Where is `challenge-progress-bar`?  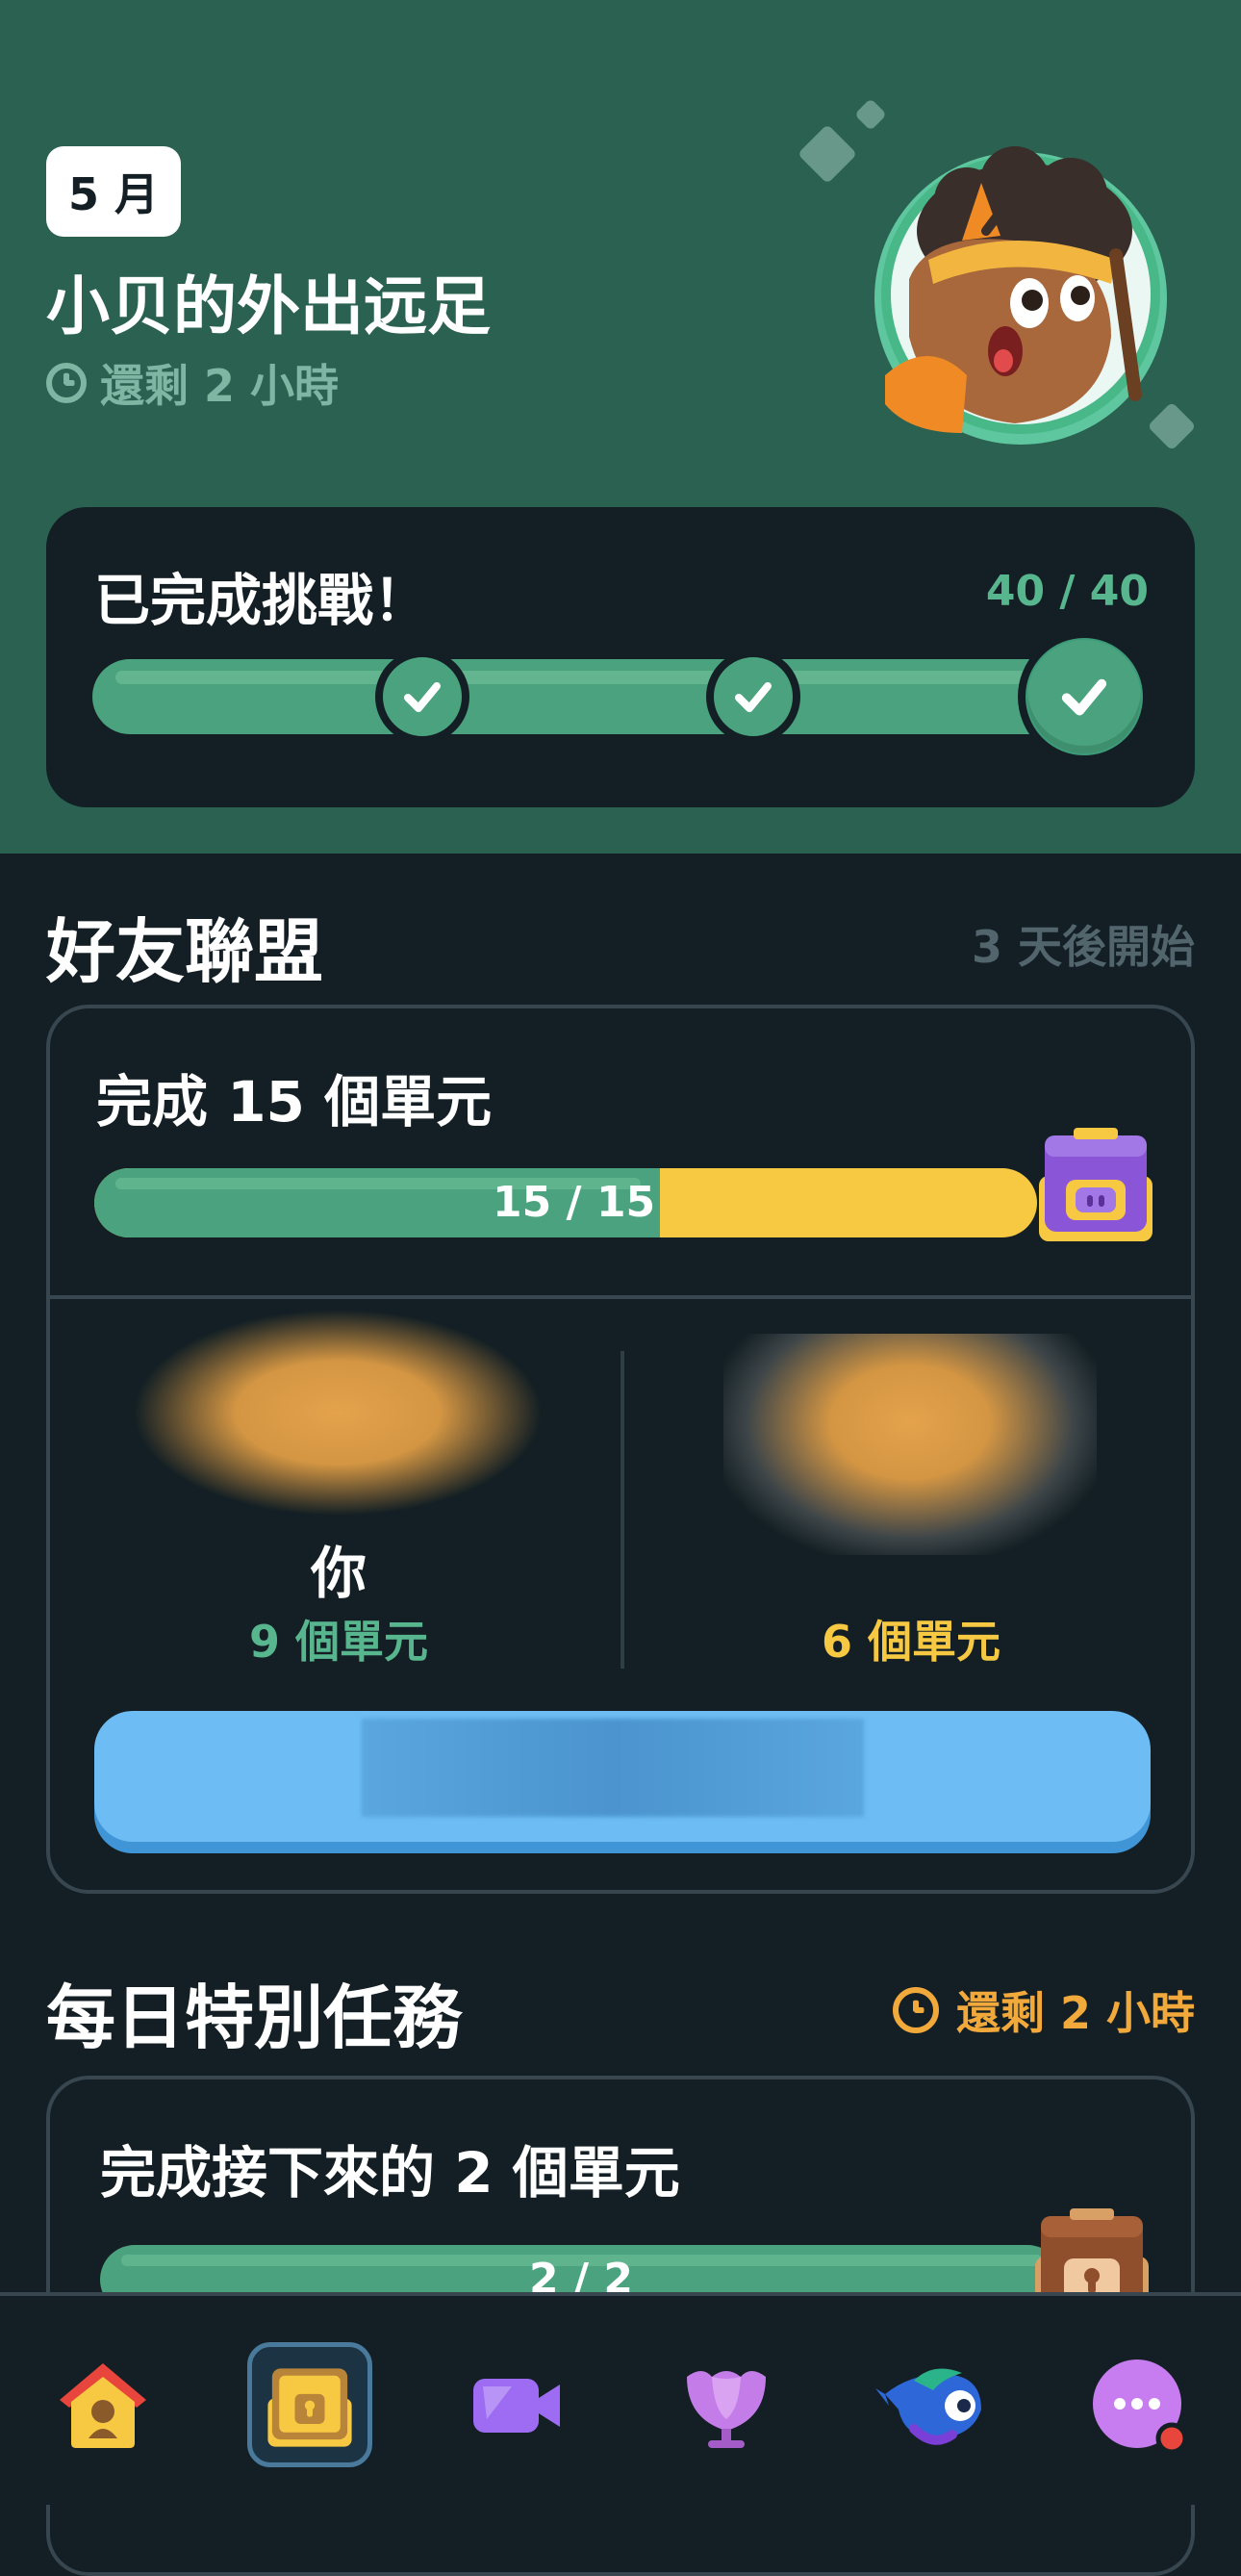
challenge-progress-bar is located at coordinates (621, 696).